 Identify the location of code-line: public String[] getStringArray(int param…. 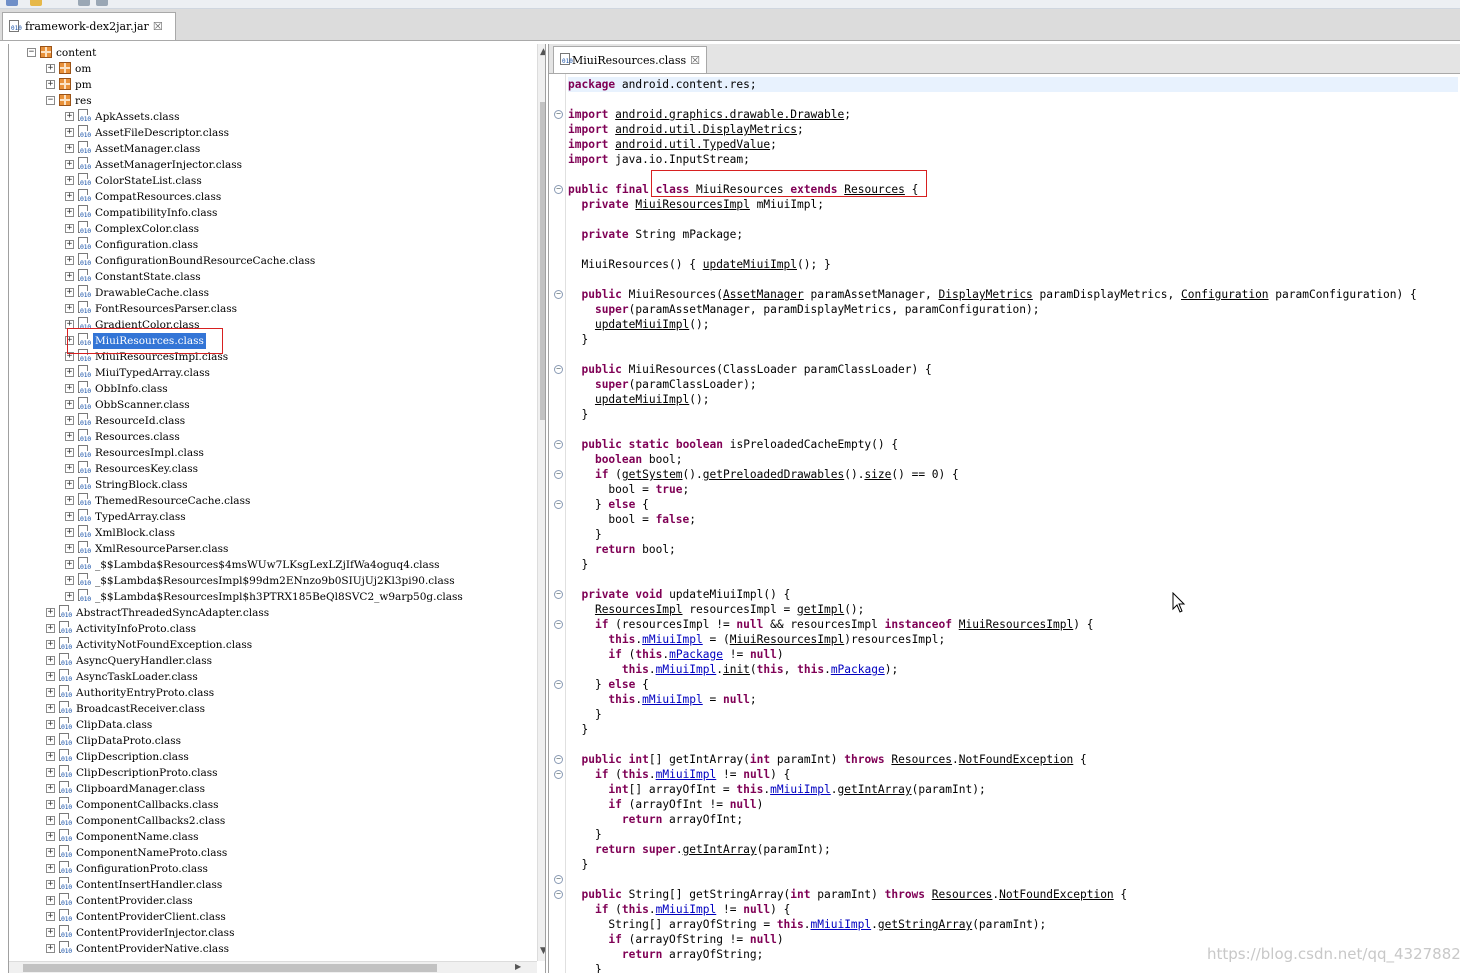
(847, 894).